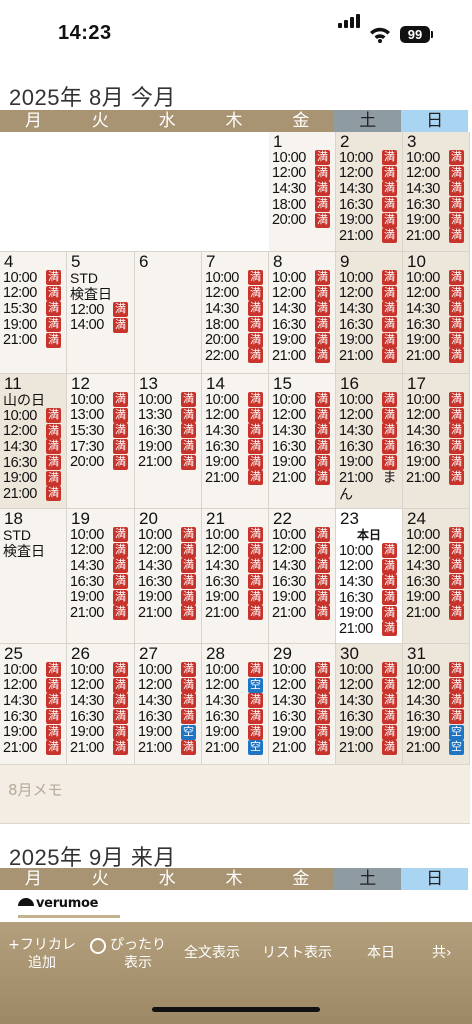 Image resolution: width=472 pixels, height=1024 pixels. What do you see at coordinates (436, 313) in the screenshot?
I see `calendar-day-cell: 10 10:00 満 12:00 満 14:30 満 16:30 満 19:00 満 21:00 満` at bounding box center [436, 313].